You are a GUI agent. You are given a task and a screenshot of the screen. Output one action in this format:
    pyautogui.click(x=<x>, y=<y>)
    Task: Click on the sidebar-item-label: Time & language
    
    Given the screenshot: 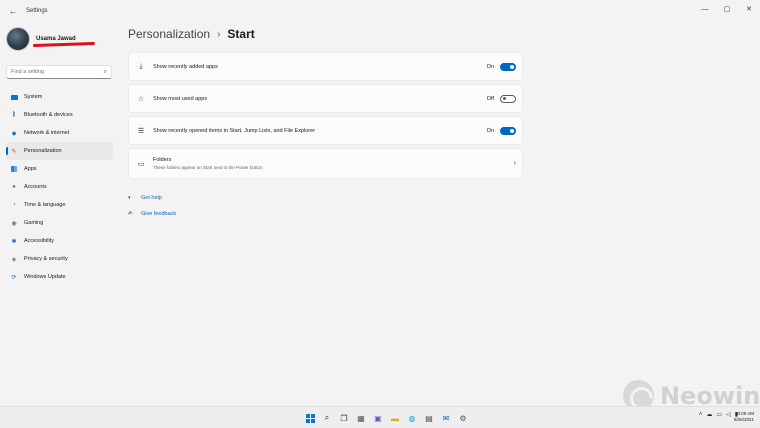 What is the action you would take?
    pyautogui.click(x=45, y=205)
    